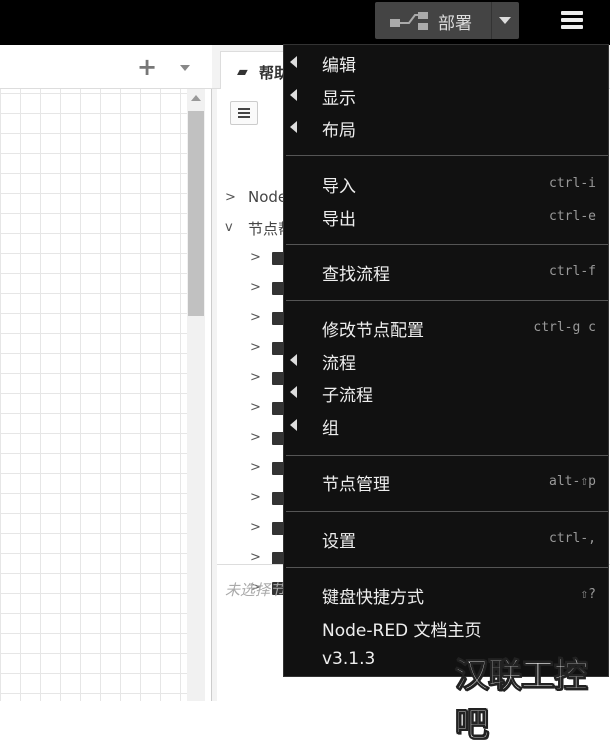 This screenshot has height=746, width=610. I want to click on scrollbar-thumb, so click(196, 213).